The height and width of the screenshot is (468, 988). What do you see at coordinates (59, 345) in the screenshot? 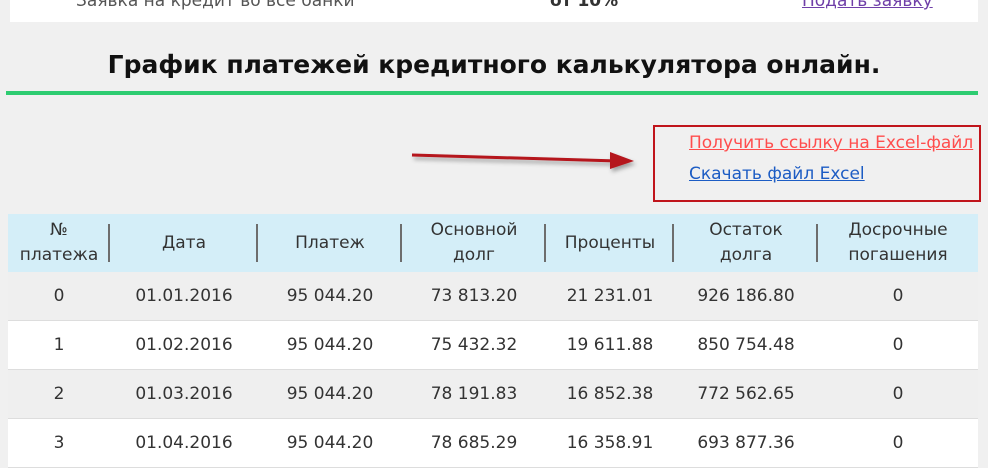
I see `table-cell: 1` at bounding box center [59, 345].